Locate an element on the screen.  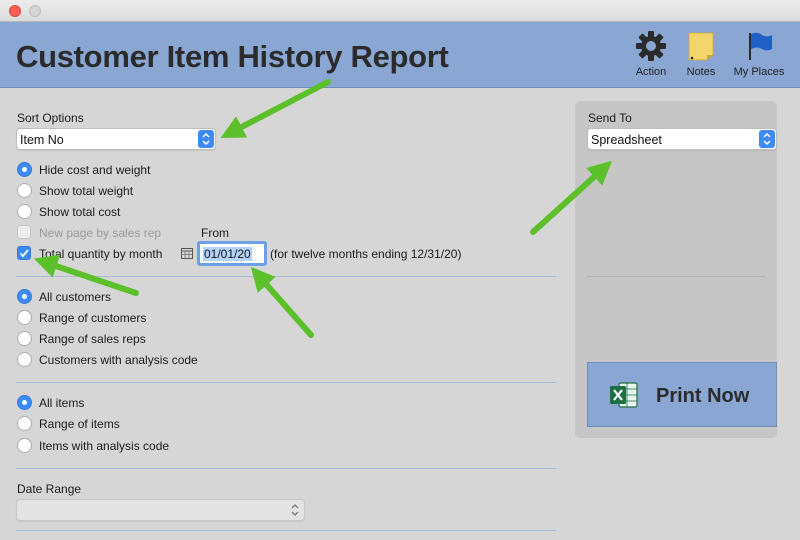
send-to-value: Spreadsheet is located at coordinates (626, 140).